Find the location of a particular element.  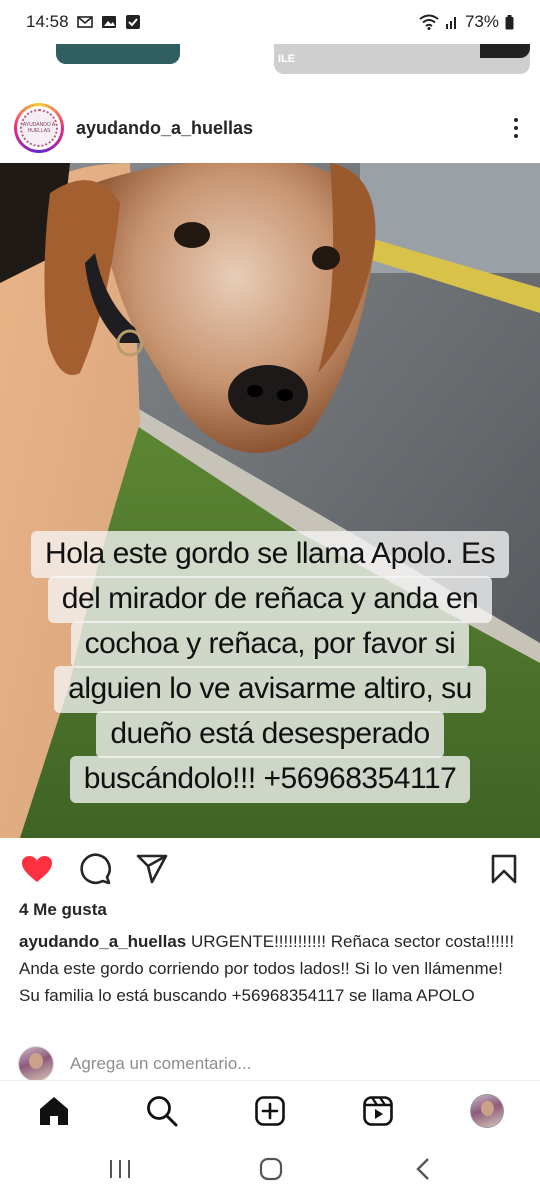

profile-avatar is located at coordinates (487, 1111).